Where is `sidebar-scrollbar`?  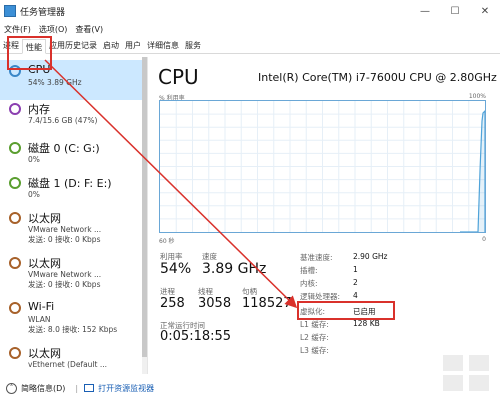
sidebar-scrollbar is located at coordinates (144, 215).